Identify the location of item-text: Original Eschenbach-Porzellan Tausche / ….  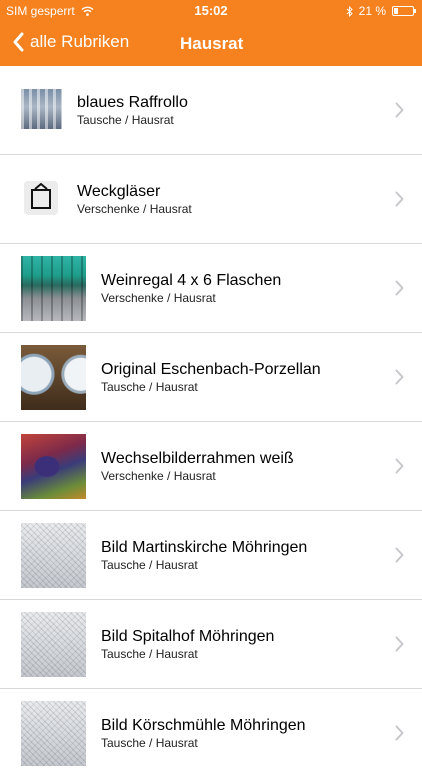
(211, 377).